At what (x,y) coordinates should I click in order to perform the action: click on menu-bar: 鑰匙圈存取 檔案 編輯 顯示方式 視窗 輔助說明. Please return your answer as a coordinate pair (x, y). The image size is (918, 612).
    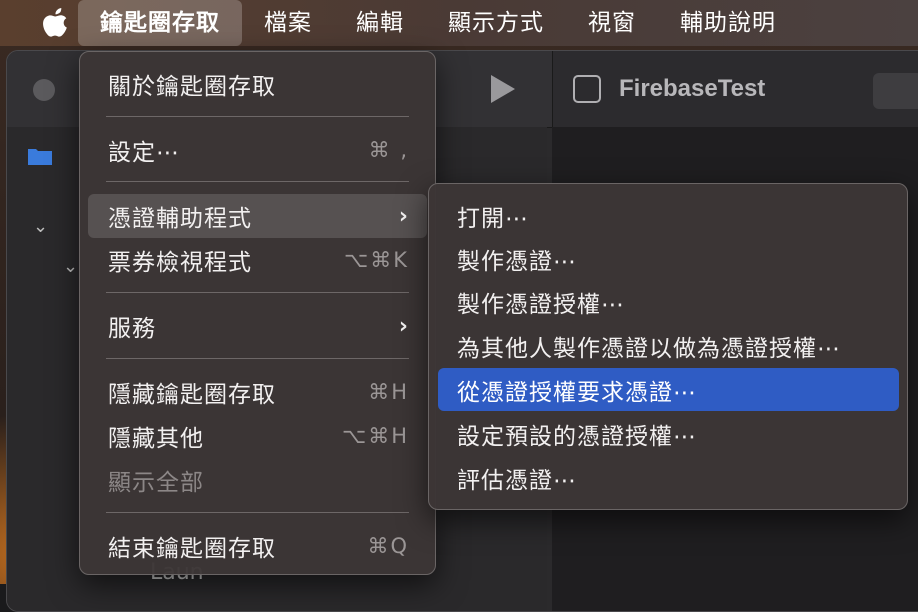
    Looking at the image, I should click on (459, 23).